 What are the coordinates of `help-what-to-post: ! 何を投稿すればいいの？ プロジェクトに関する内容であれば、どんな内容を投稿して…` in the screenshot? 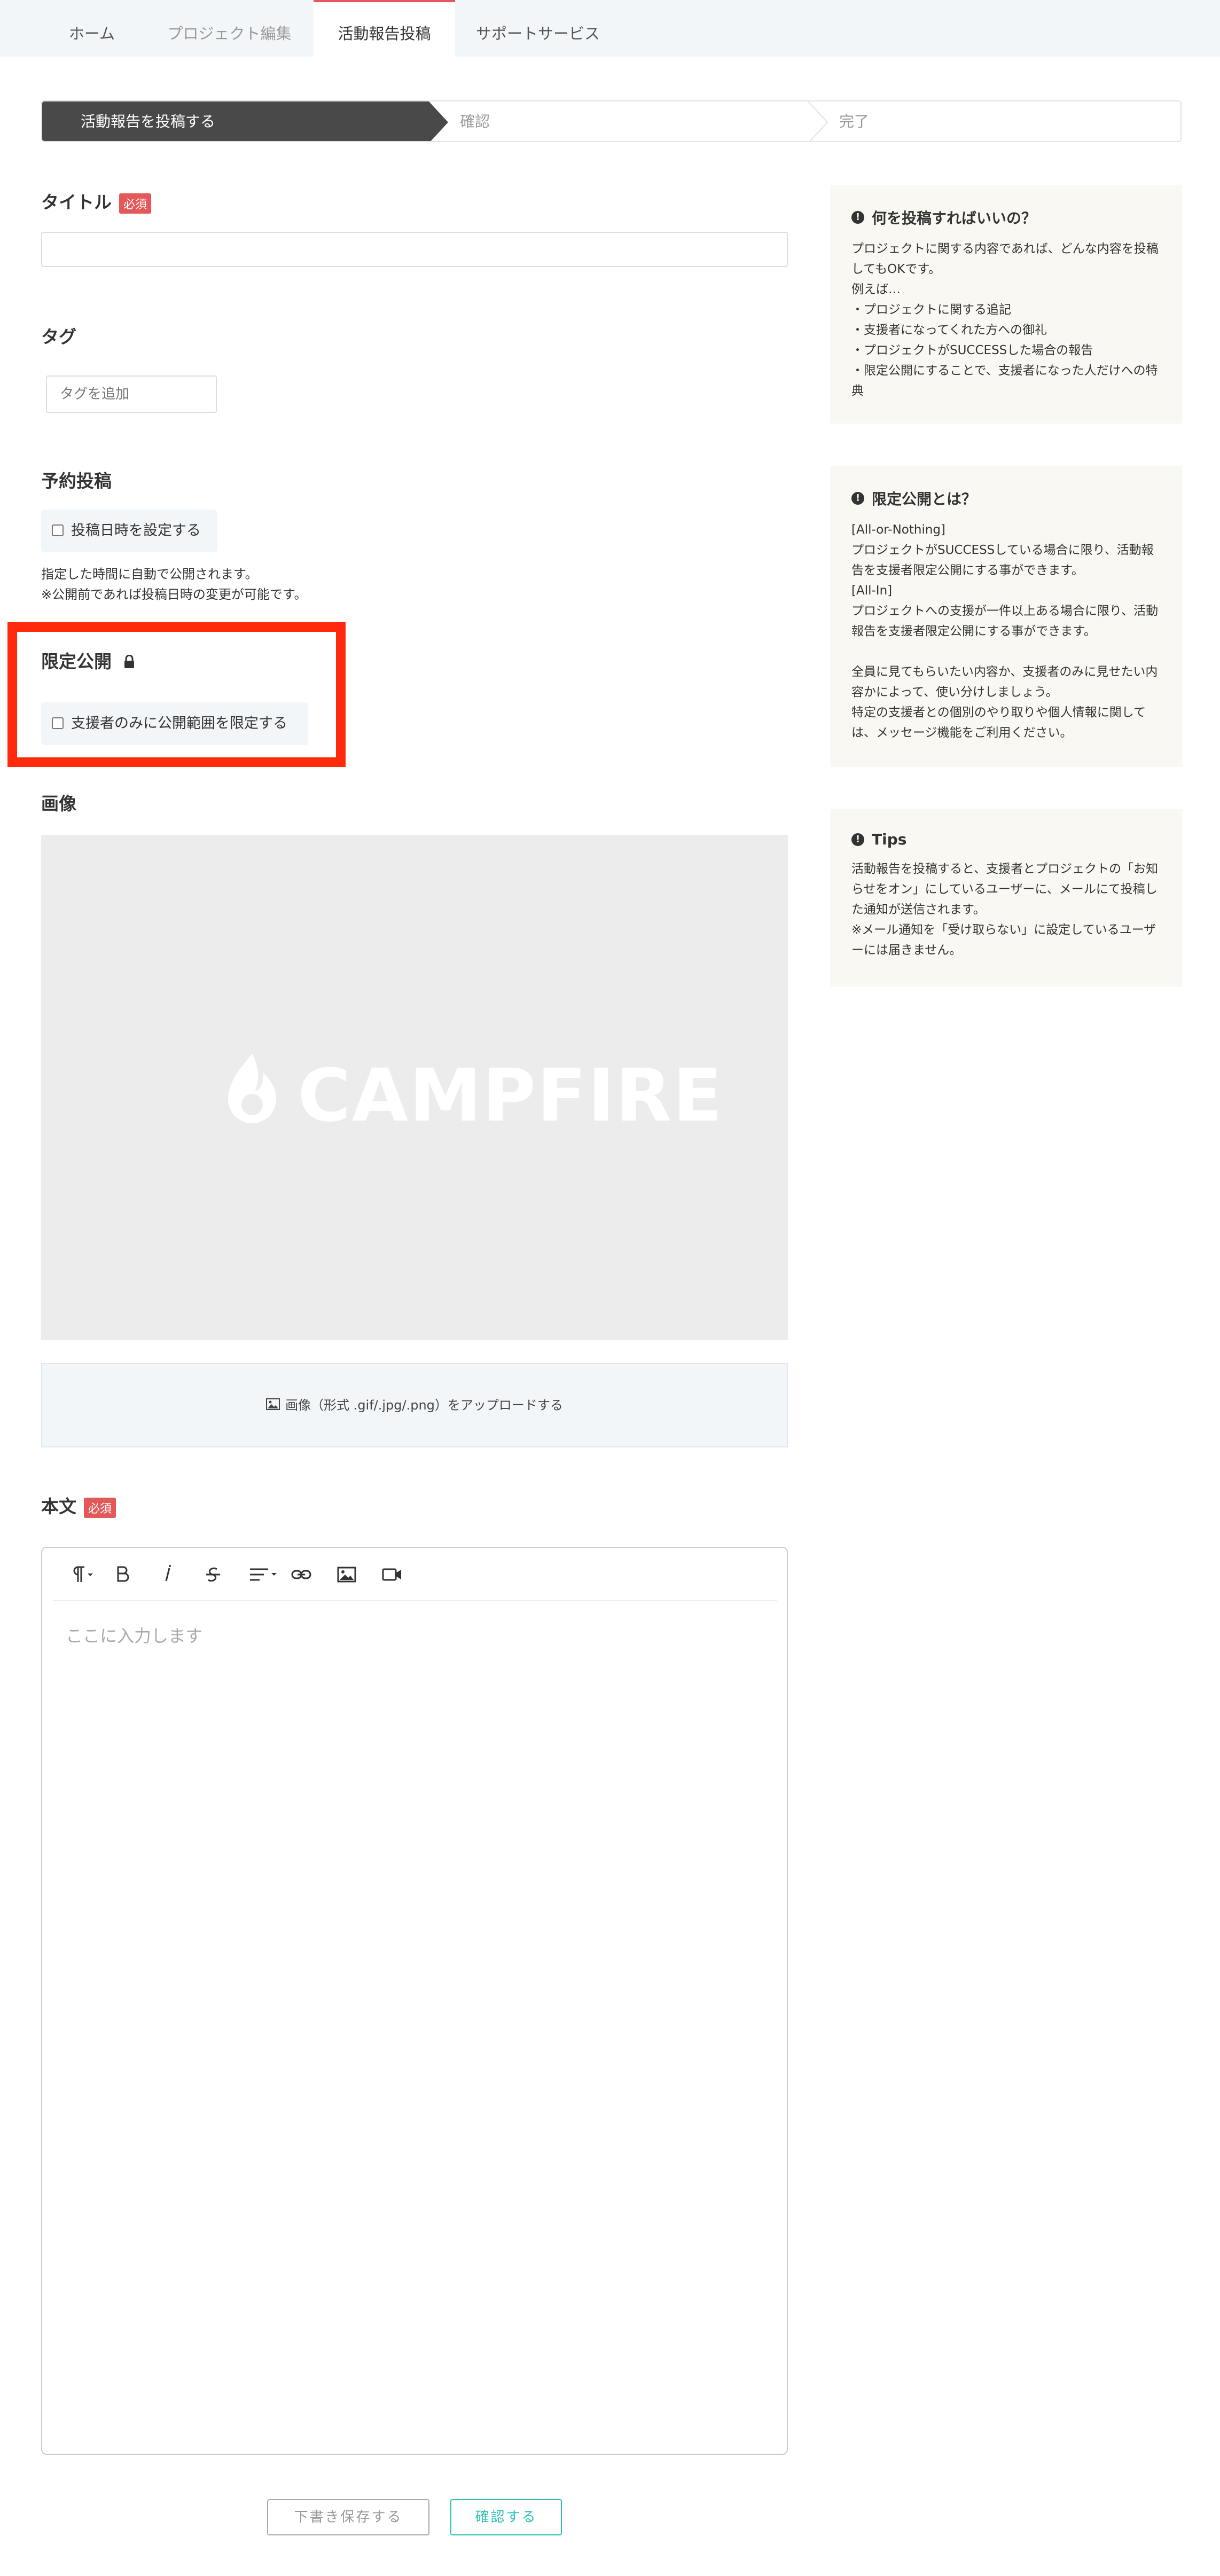 It's located at (1006, 304).